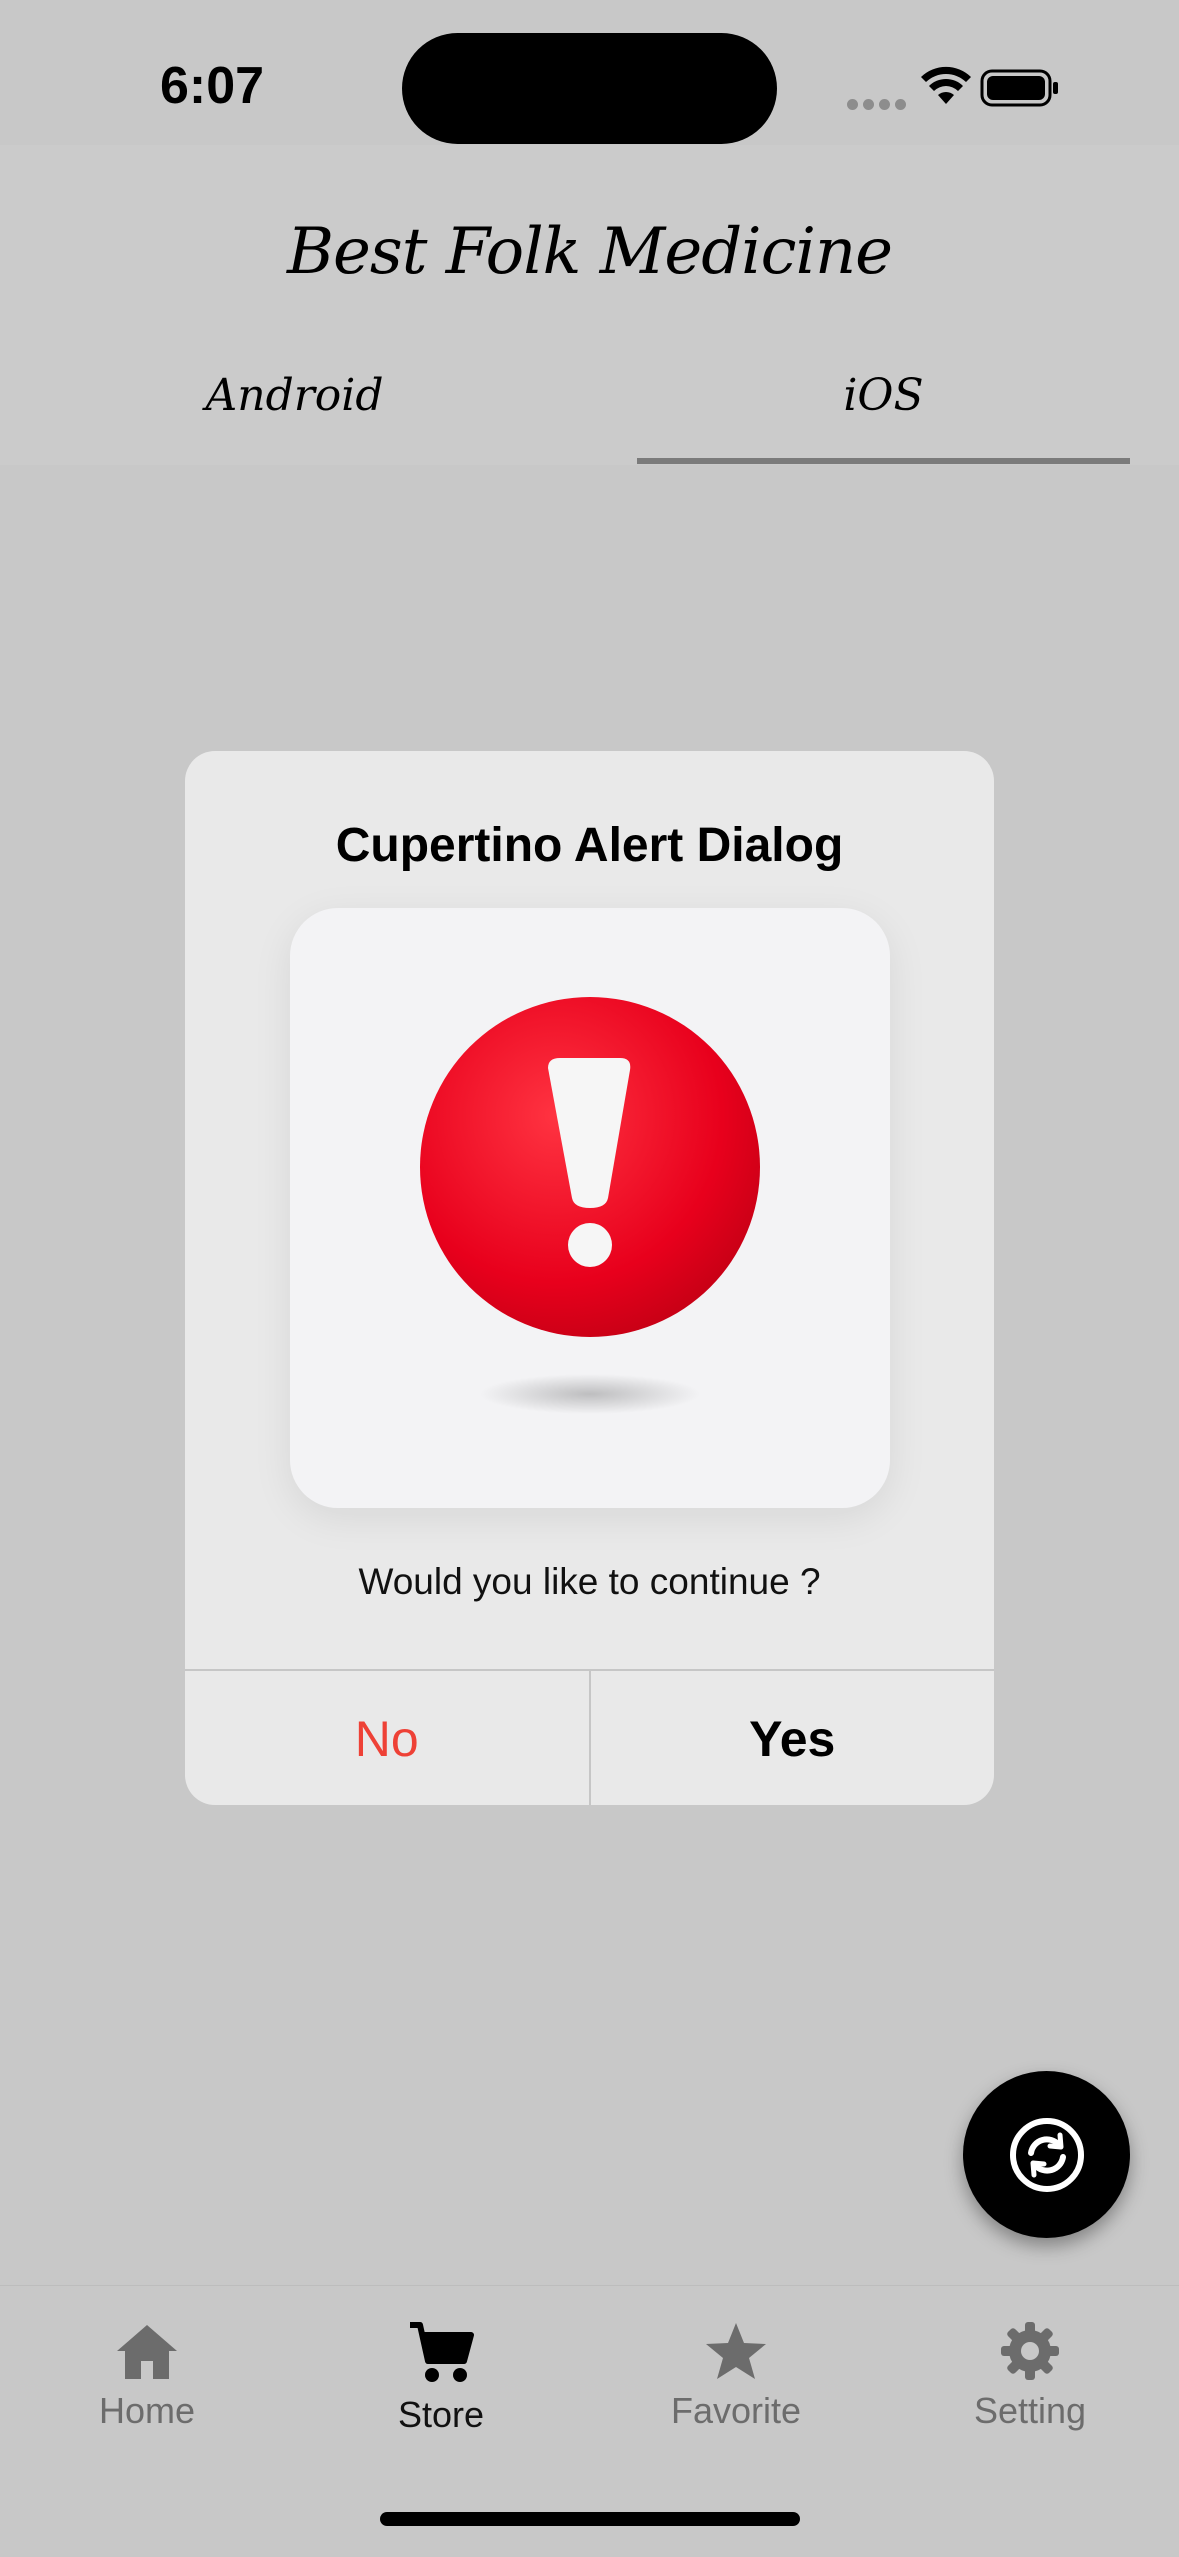 This screenshot has width=1179, height=2557. What do you see at coordinates (147, 2410) in the screenshot?
I see `nav-label-home: Home` at bounding box center [147, 2410].